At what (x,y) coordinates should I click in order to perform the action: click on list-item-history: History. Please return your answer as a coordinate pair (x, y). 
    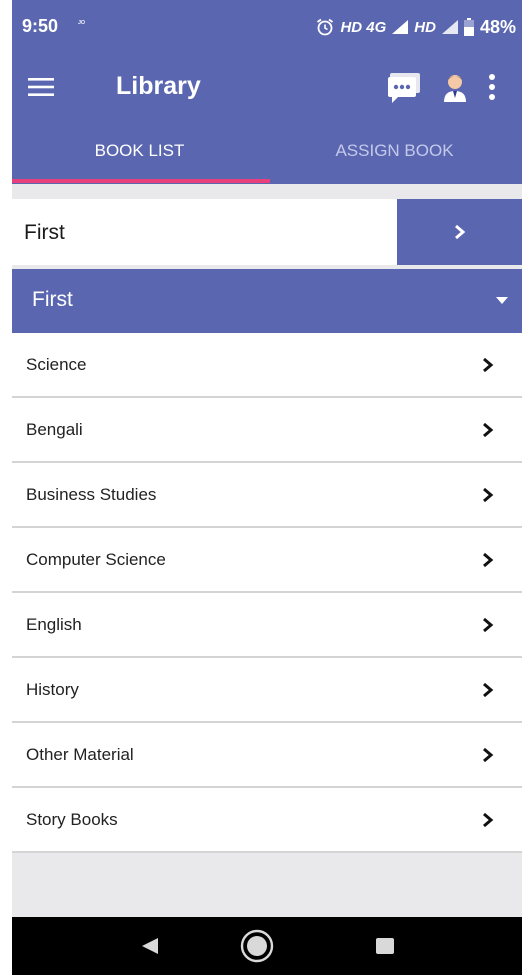
    Looking at the image, I should click on (267, 690).